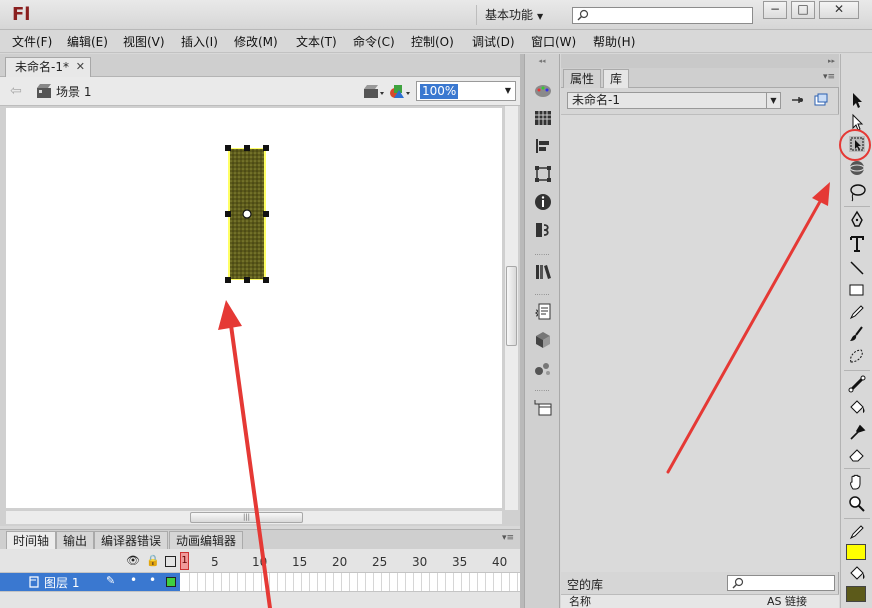 Image resolution: width=872 pixels, height=608 pixels. I want to click on lock-icon: 🔒, so click(153, 560).